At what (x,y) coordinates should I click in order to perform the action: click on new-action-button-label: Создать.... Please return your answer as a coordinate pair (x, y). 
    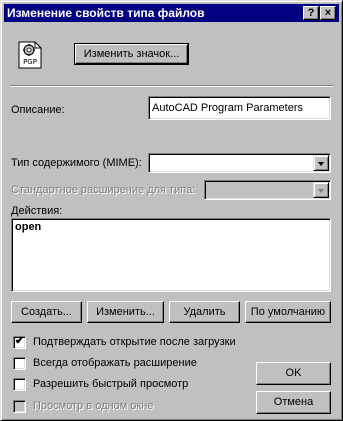
    Looking at the image, I should click on (46, 312).